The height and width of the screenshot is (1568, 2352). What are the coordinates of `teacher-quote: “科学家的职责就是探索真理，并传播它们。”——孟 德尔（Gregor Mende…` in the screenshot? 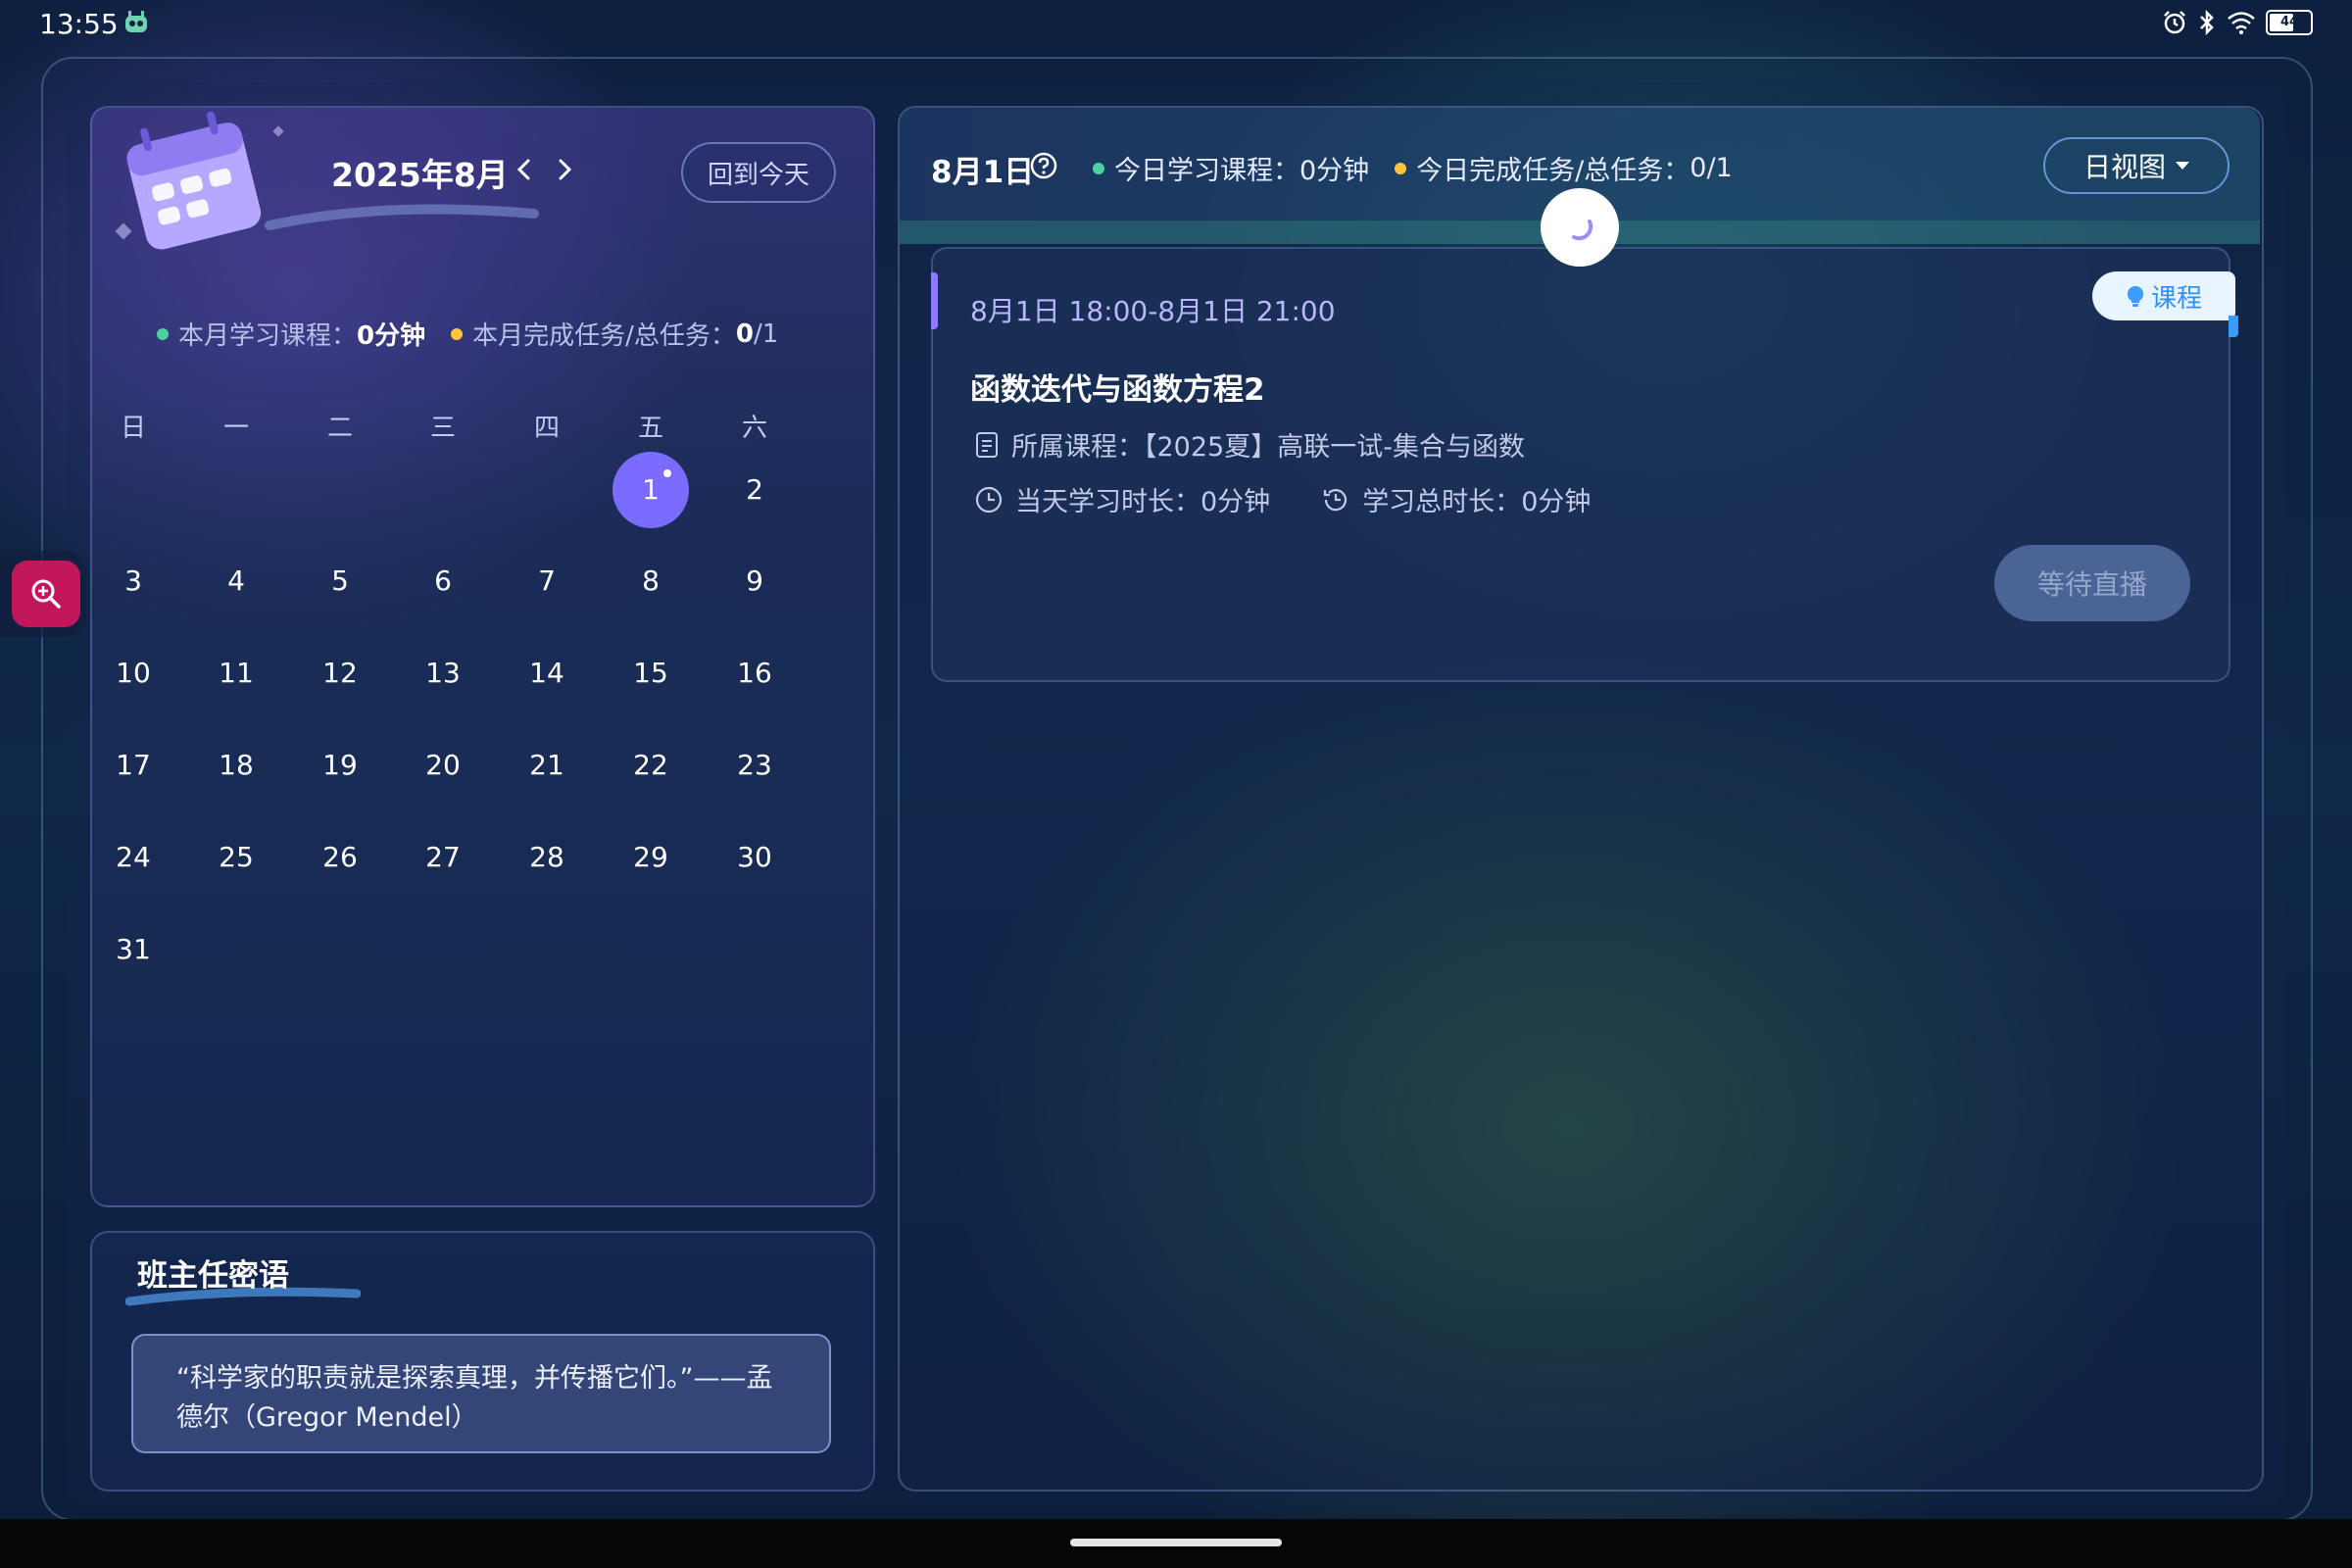 It's located at (481, 1393).